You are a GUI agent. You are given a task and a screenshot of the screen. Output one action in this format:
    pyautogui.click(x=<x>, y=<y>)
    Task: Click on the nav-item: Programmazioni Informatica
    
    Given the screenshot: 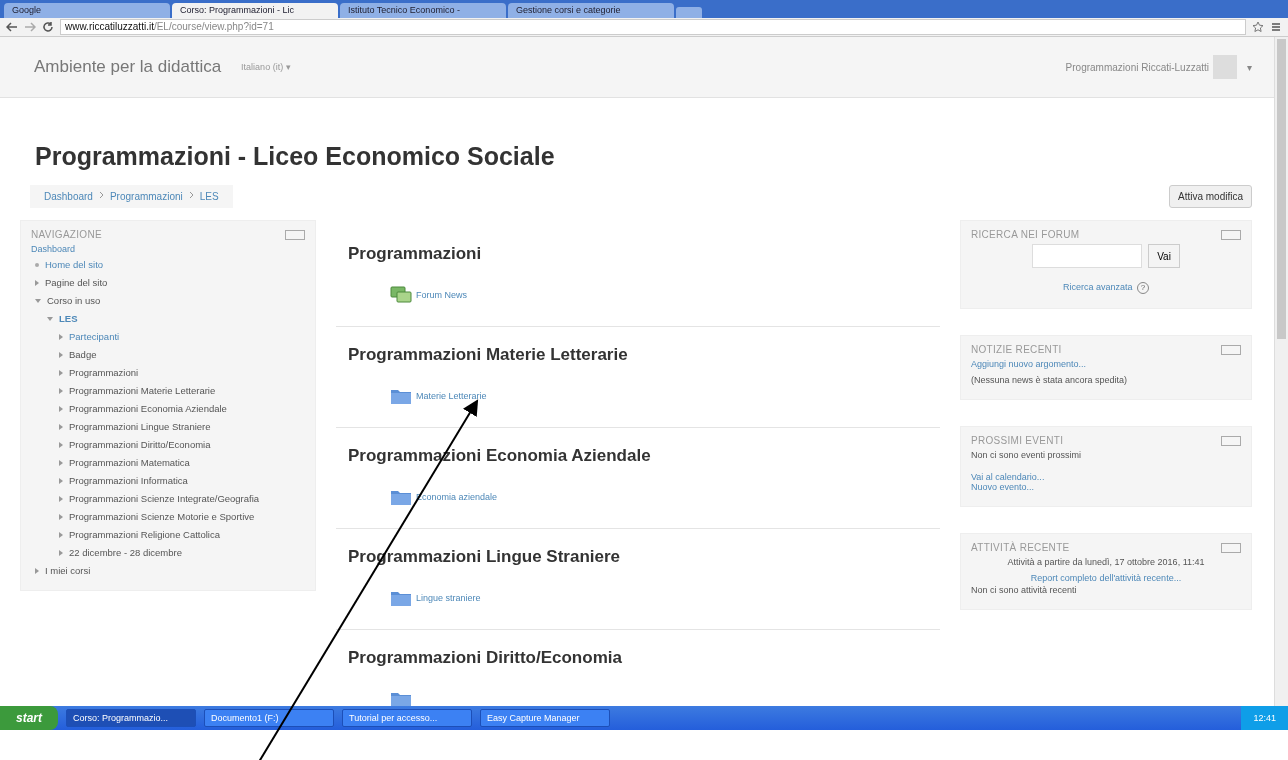 What is the action you would take?
    pyautogui.click(x=128, y=481)
    